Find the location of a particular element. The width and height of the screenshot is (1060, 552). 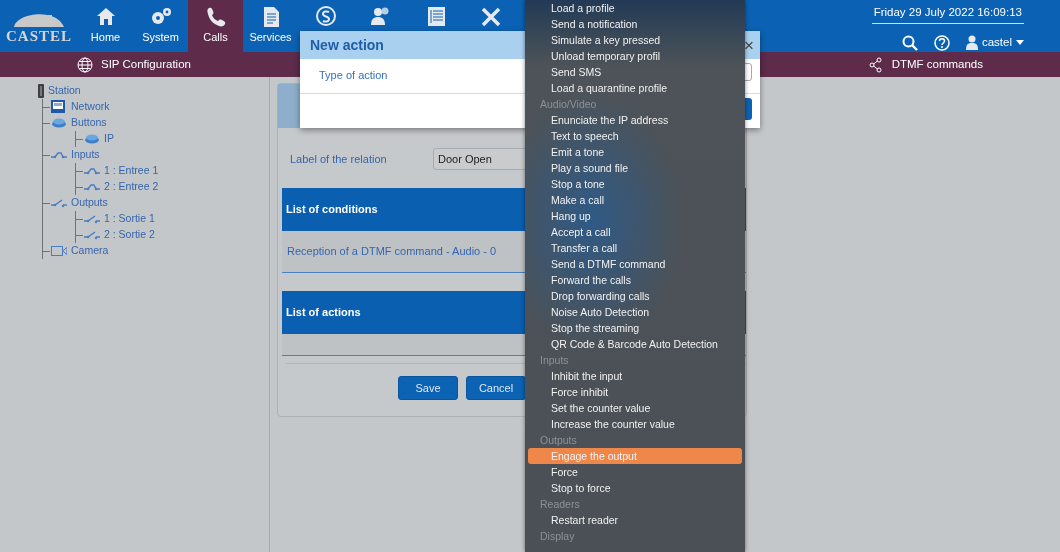

menu-option: Forward the calls is located at coordinates (635, 280).